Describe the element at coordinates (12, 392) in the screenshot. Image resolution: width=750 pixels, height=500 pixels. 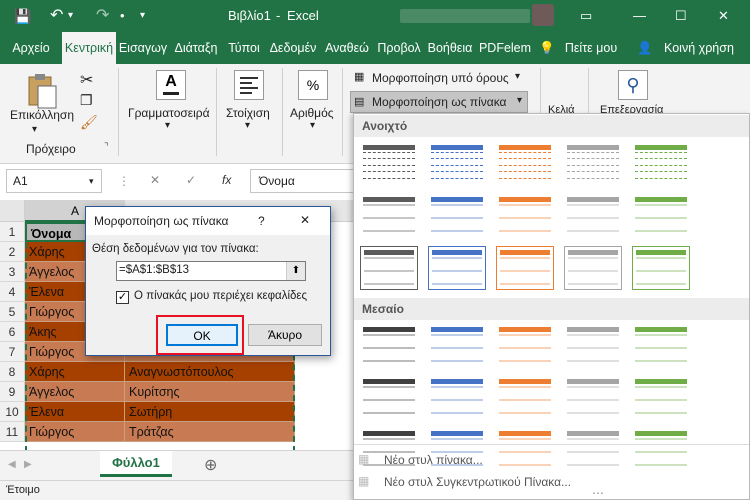
I see `row-header: 9` at that location.